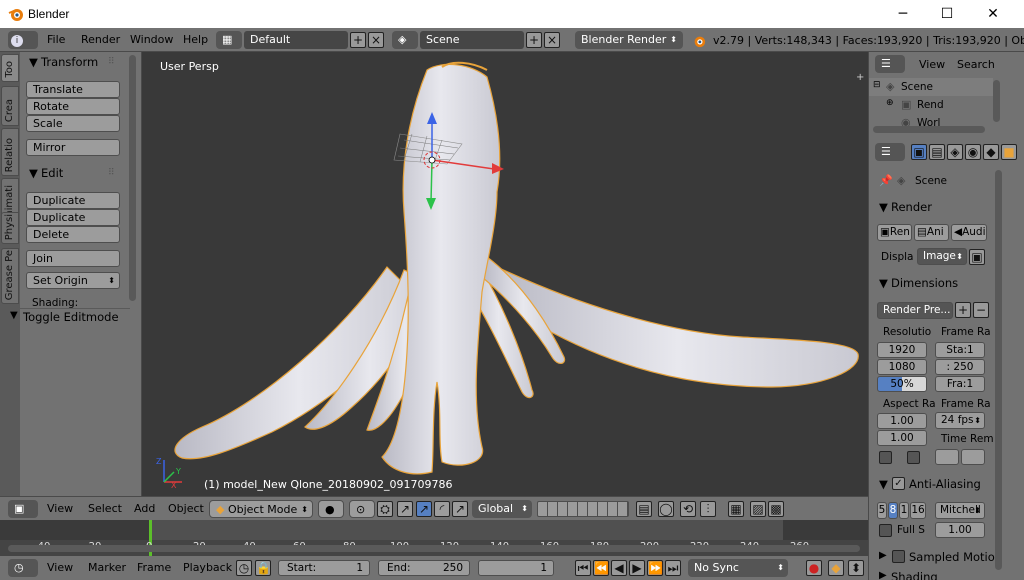  What do you see at coordinates (947, 14) in the screenshot?
I see `maximize-button: ☐` at bounding box center [947, 14].